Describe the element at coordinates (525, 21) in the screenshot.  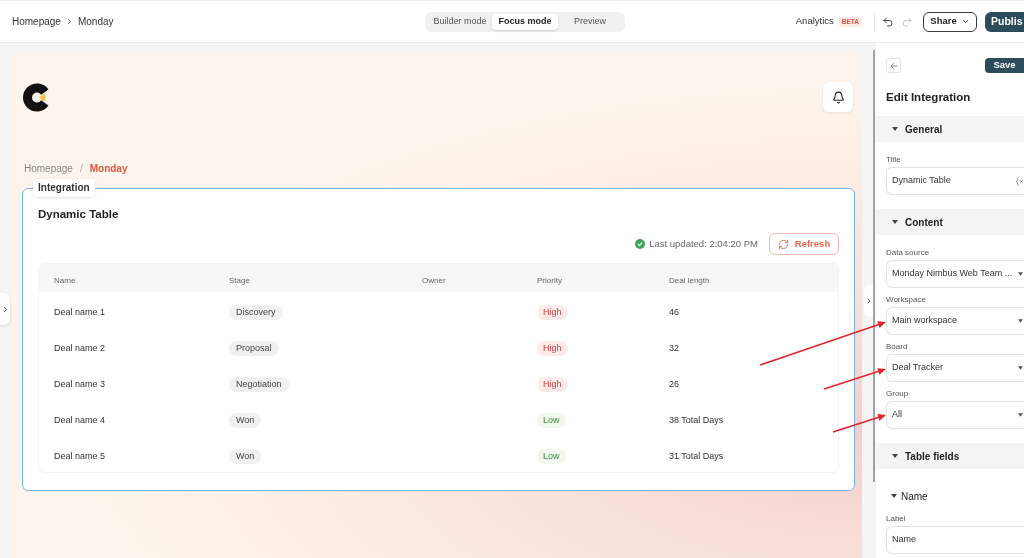
I see `mode-tab: Focus mode` at that location.